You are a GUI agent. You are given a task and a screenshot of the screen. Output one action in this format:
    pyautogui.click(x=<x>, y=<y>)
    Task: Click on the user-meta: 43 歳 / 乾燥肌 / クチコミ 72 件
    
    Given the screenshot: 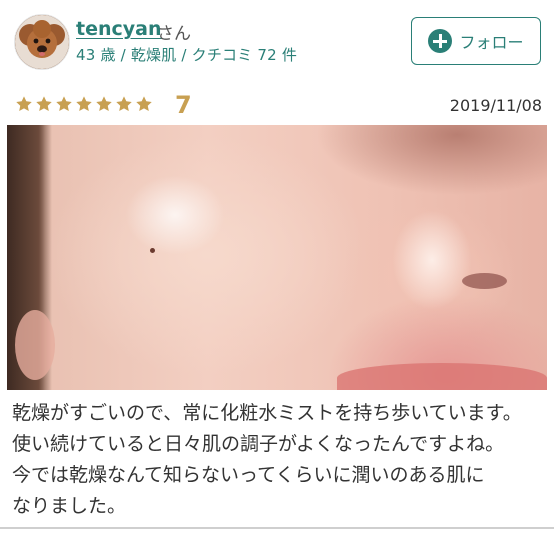 What is the action you would take?
    pyautogui.click(x=187, y=55)
    